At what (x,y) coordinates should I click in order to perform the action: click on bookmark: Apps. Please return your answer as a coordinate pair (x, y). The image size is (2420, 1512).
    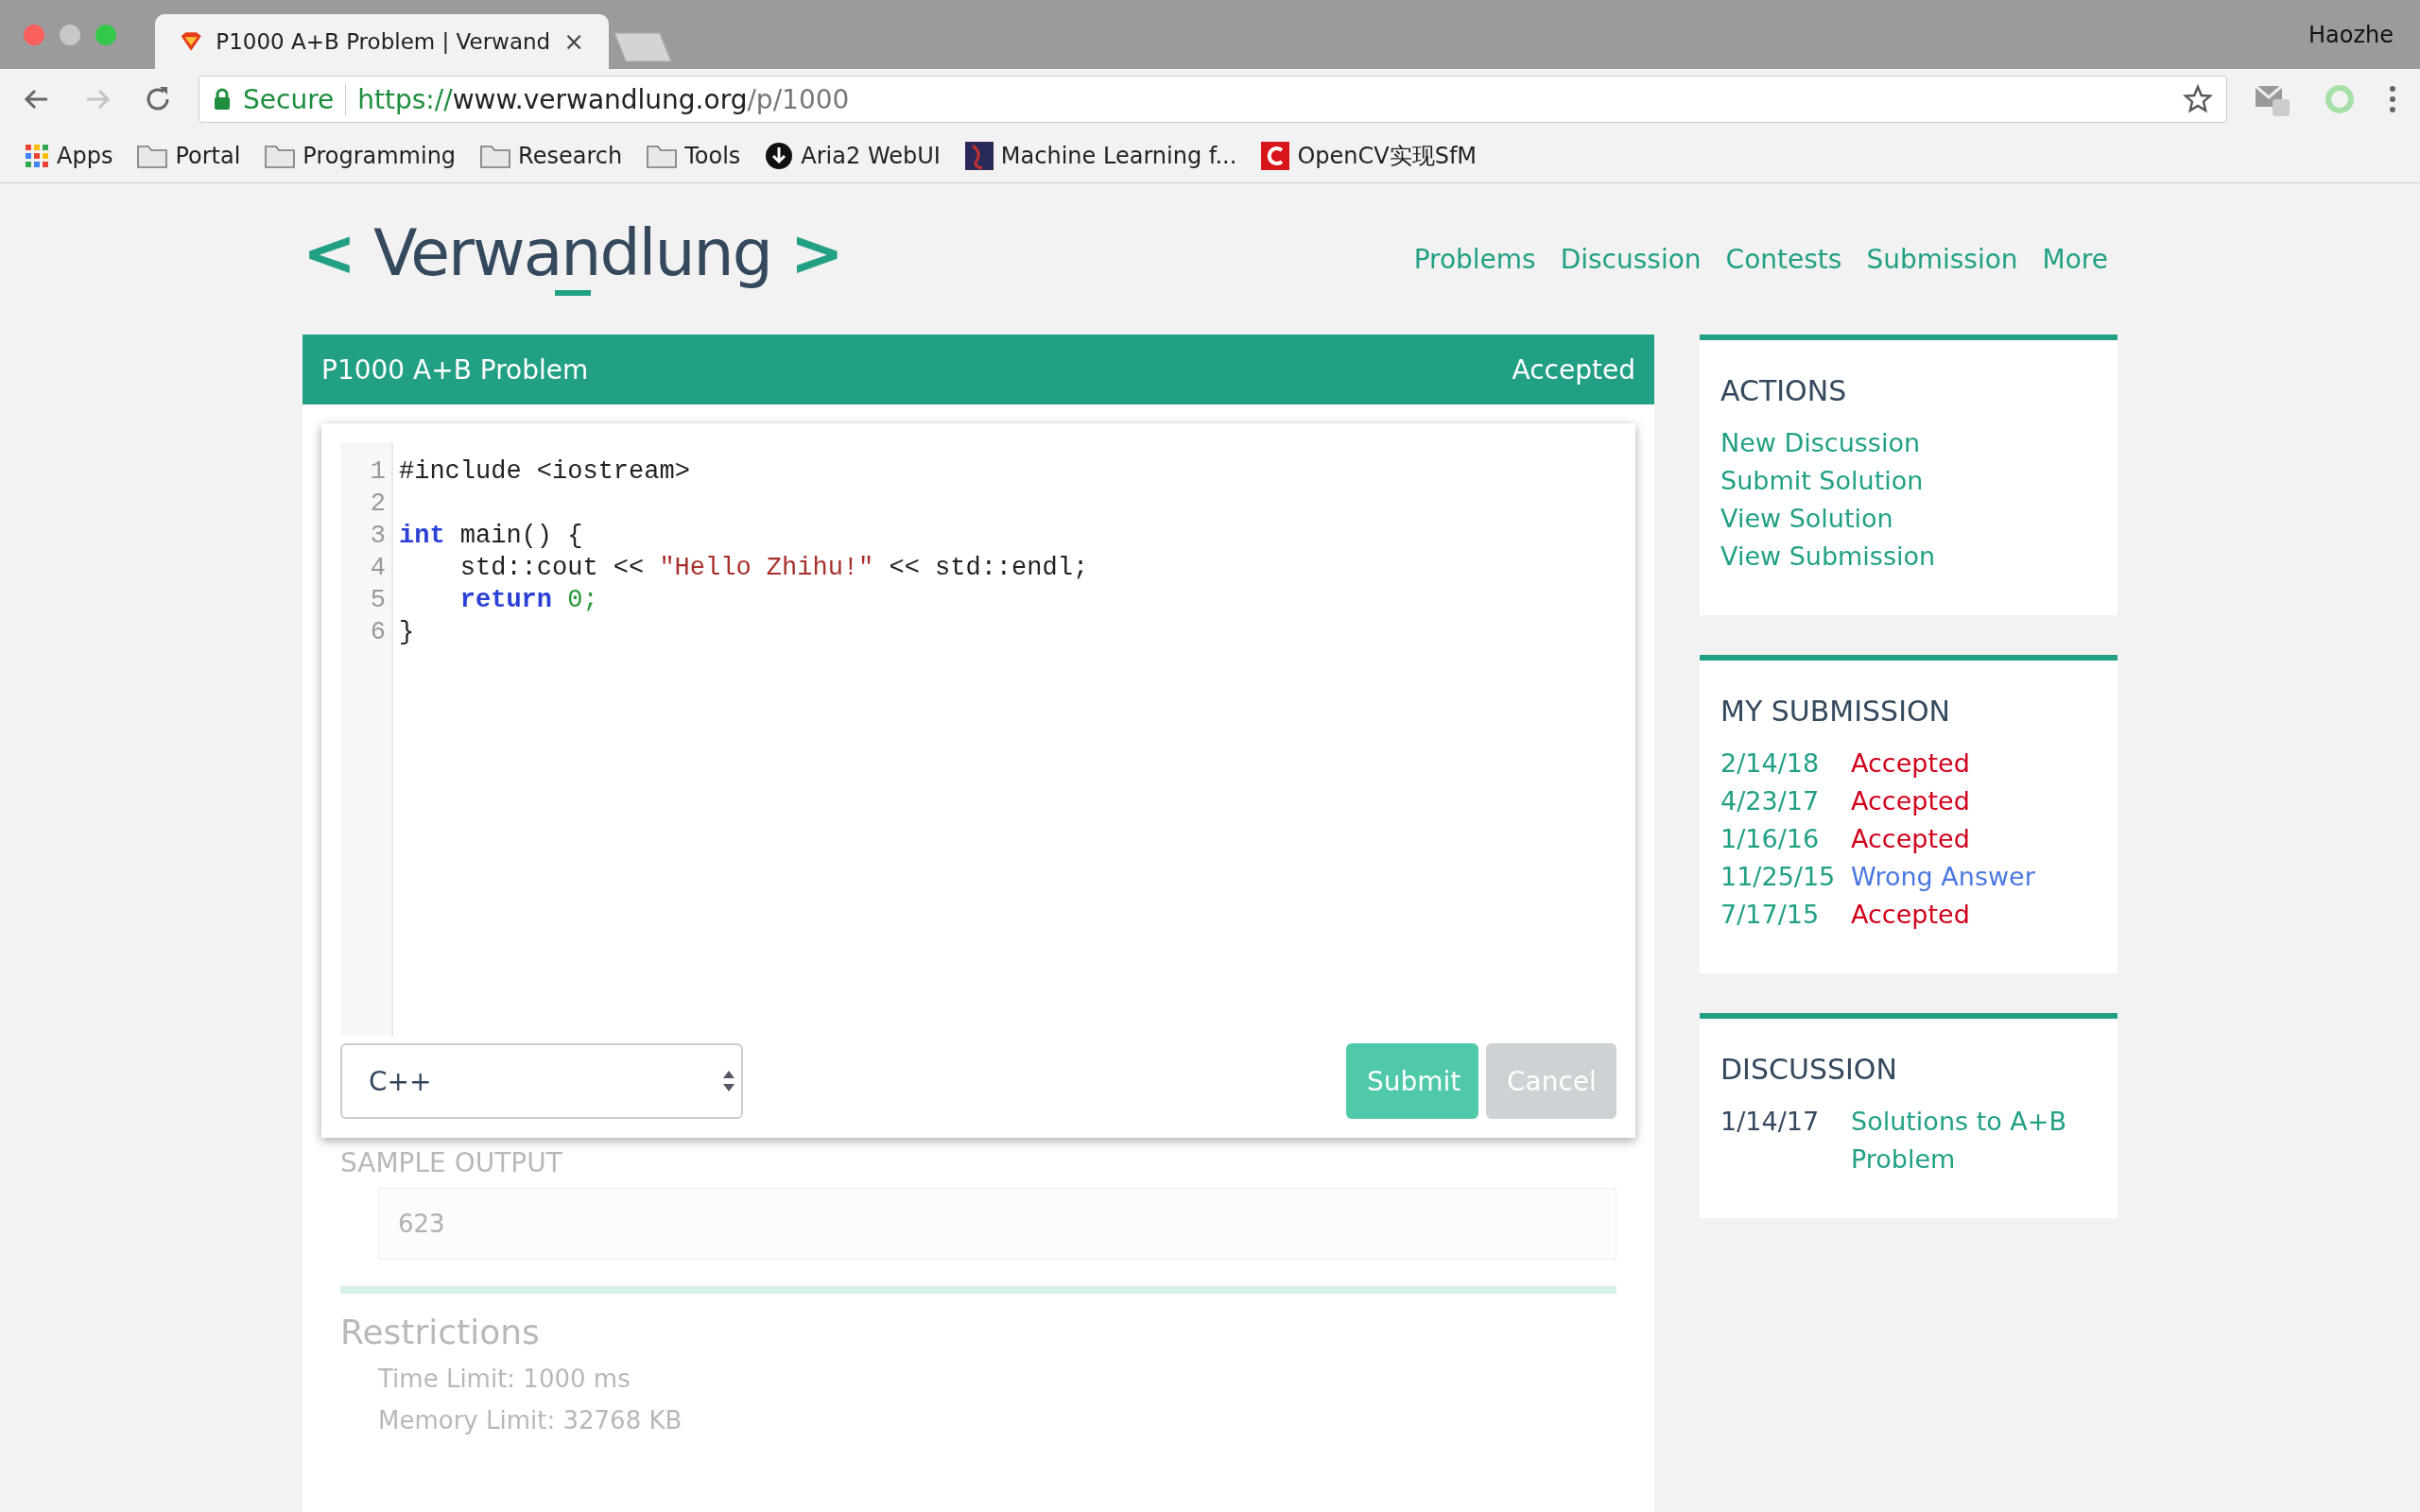
    Looking at the image, I should click on (69, 156).